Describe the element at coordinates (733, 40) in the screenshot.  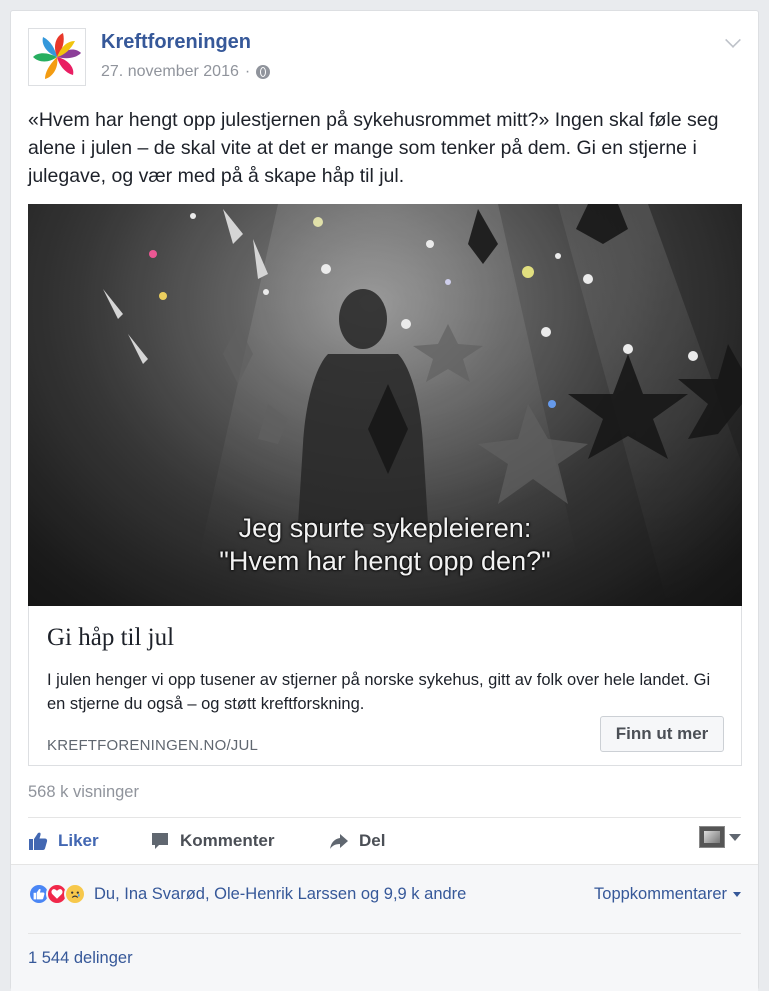
I see `chevron-down-icon` at that location.